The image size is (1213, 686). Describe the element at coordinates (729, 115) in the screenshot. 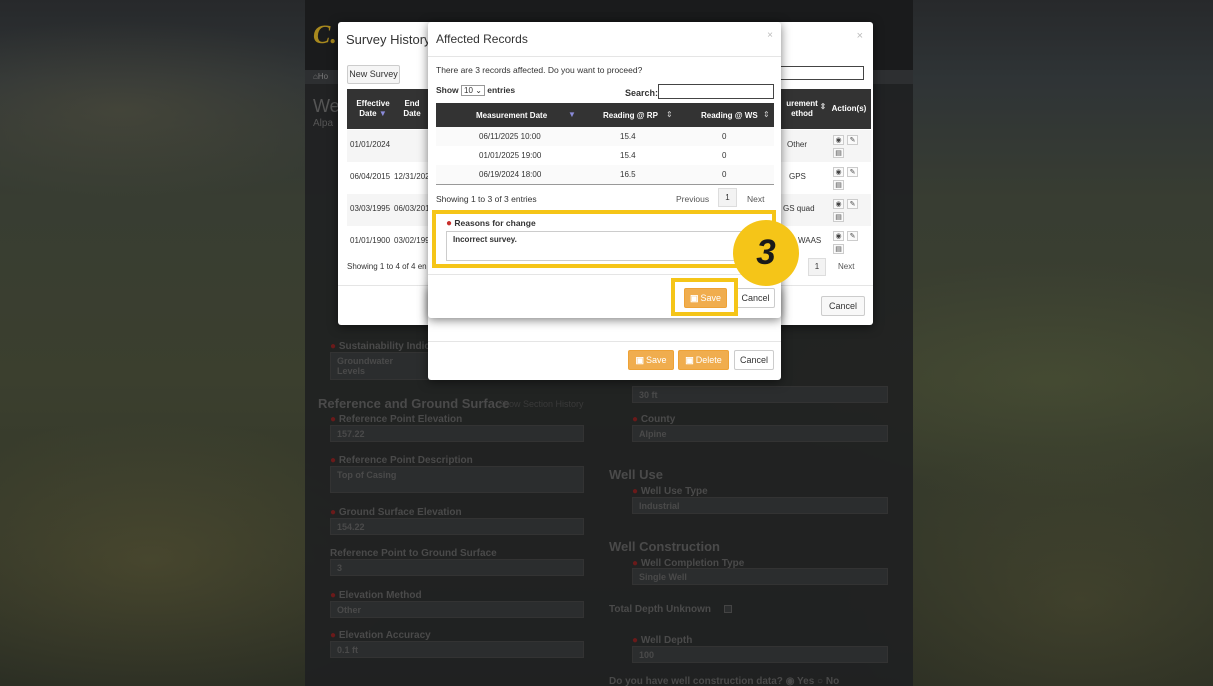

I see `col-reading-ws: Reading @ WS` at that location.